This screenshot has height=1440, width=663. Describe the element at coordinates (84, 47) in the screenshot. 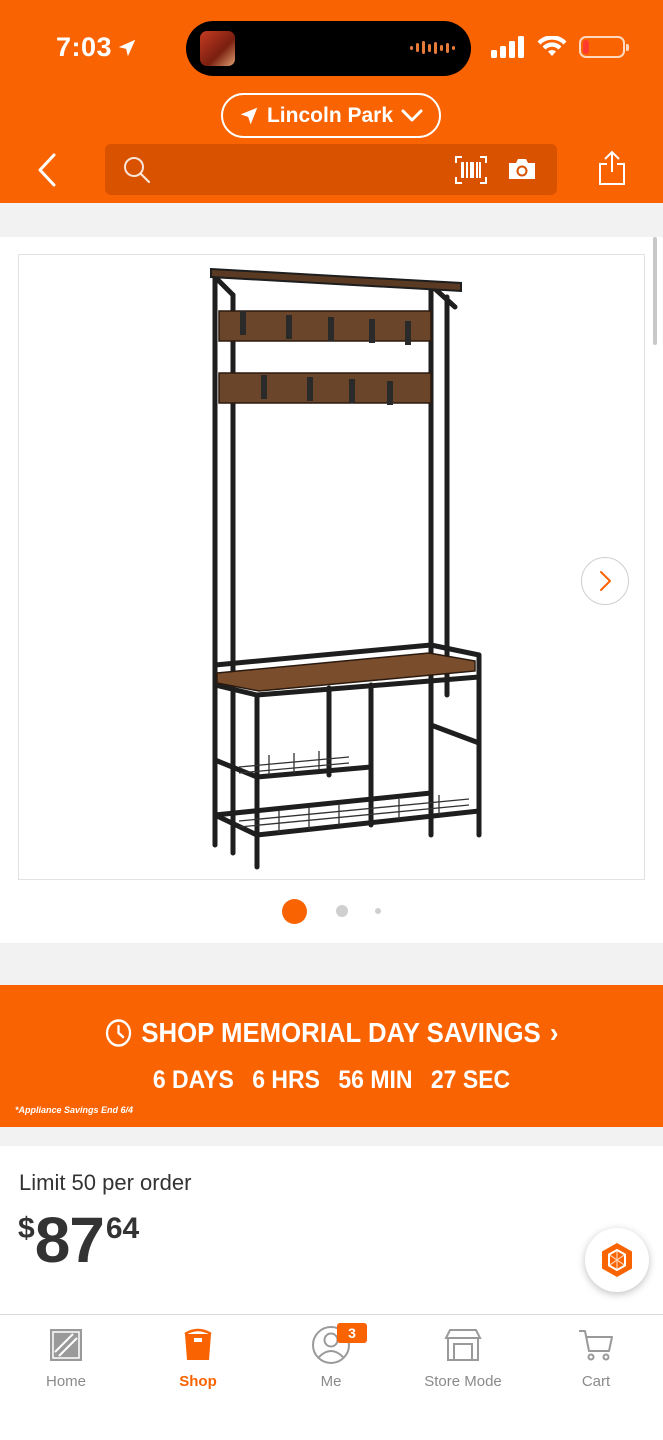

I see `status-time-label: 7:03` at that location.